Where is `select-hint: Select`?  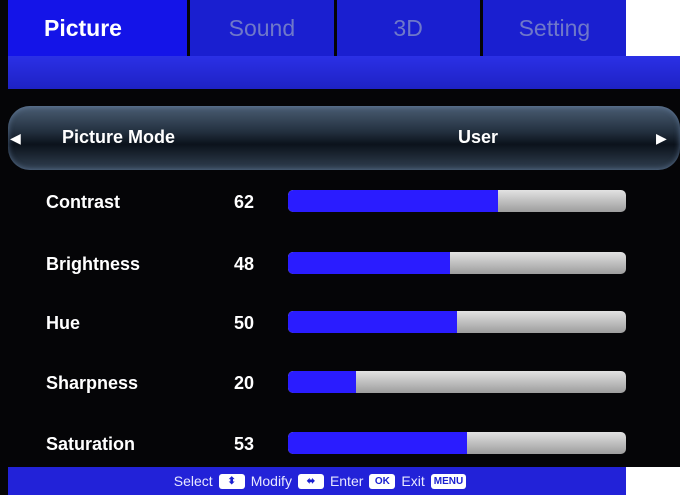
select-hint: Select is located at coordinates (193, 481).